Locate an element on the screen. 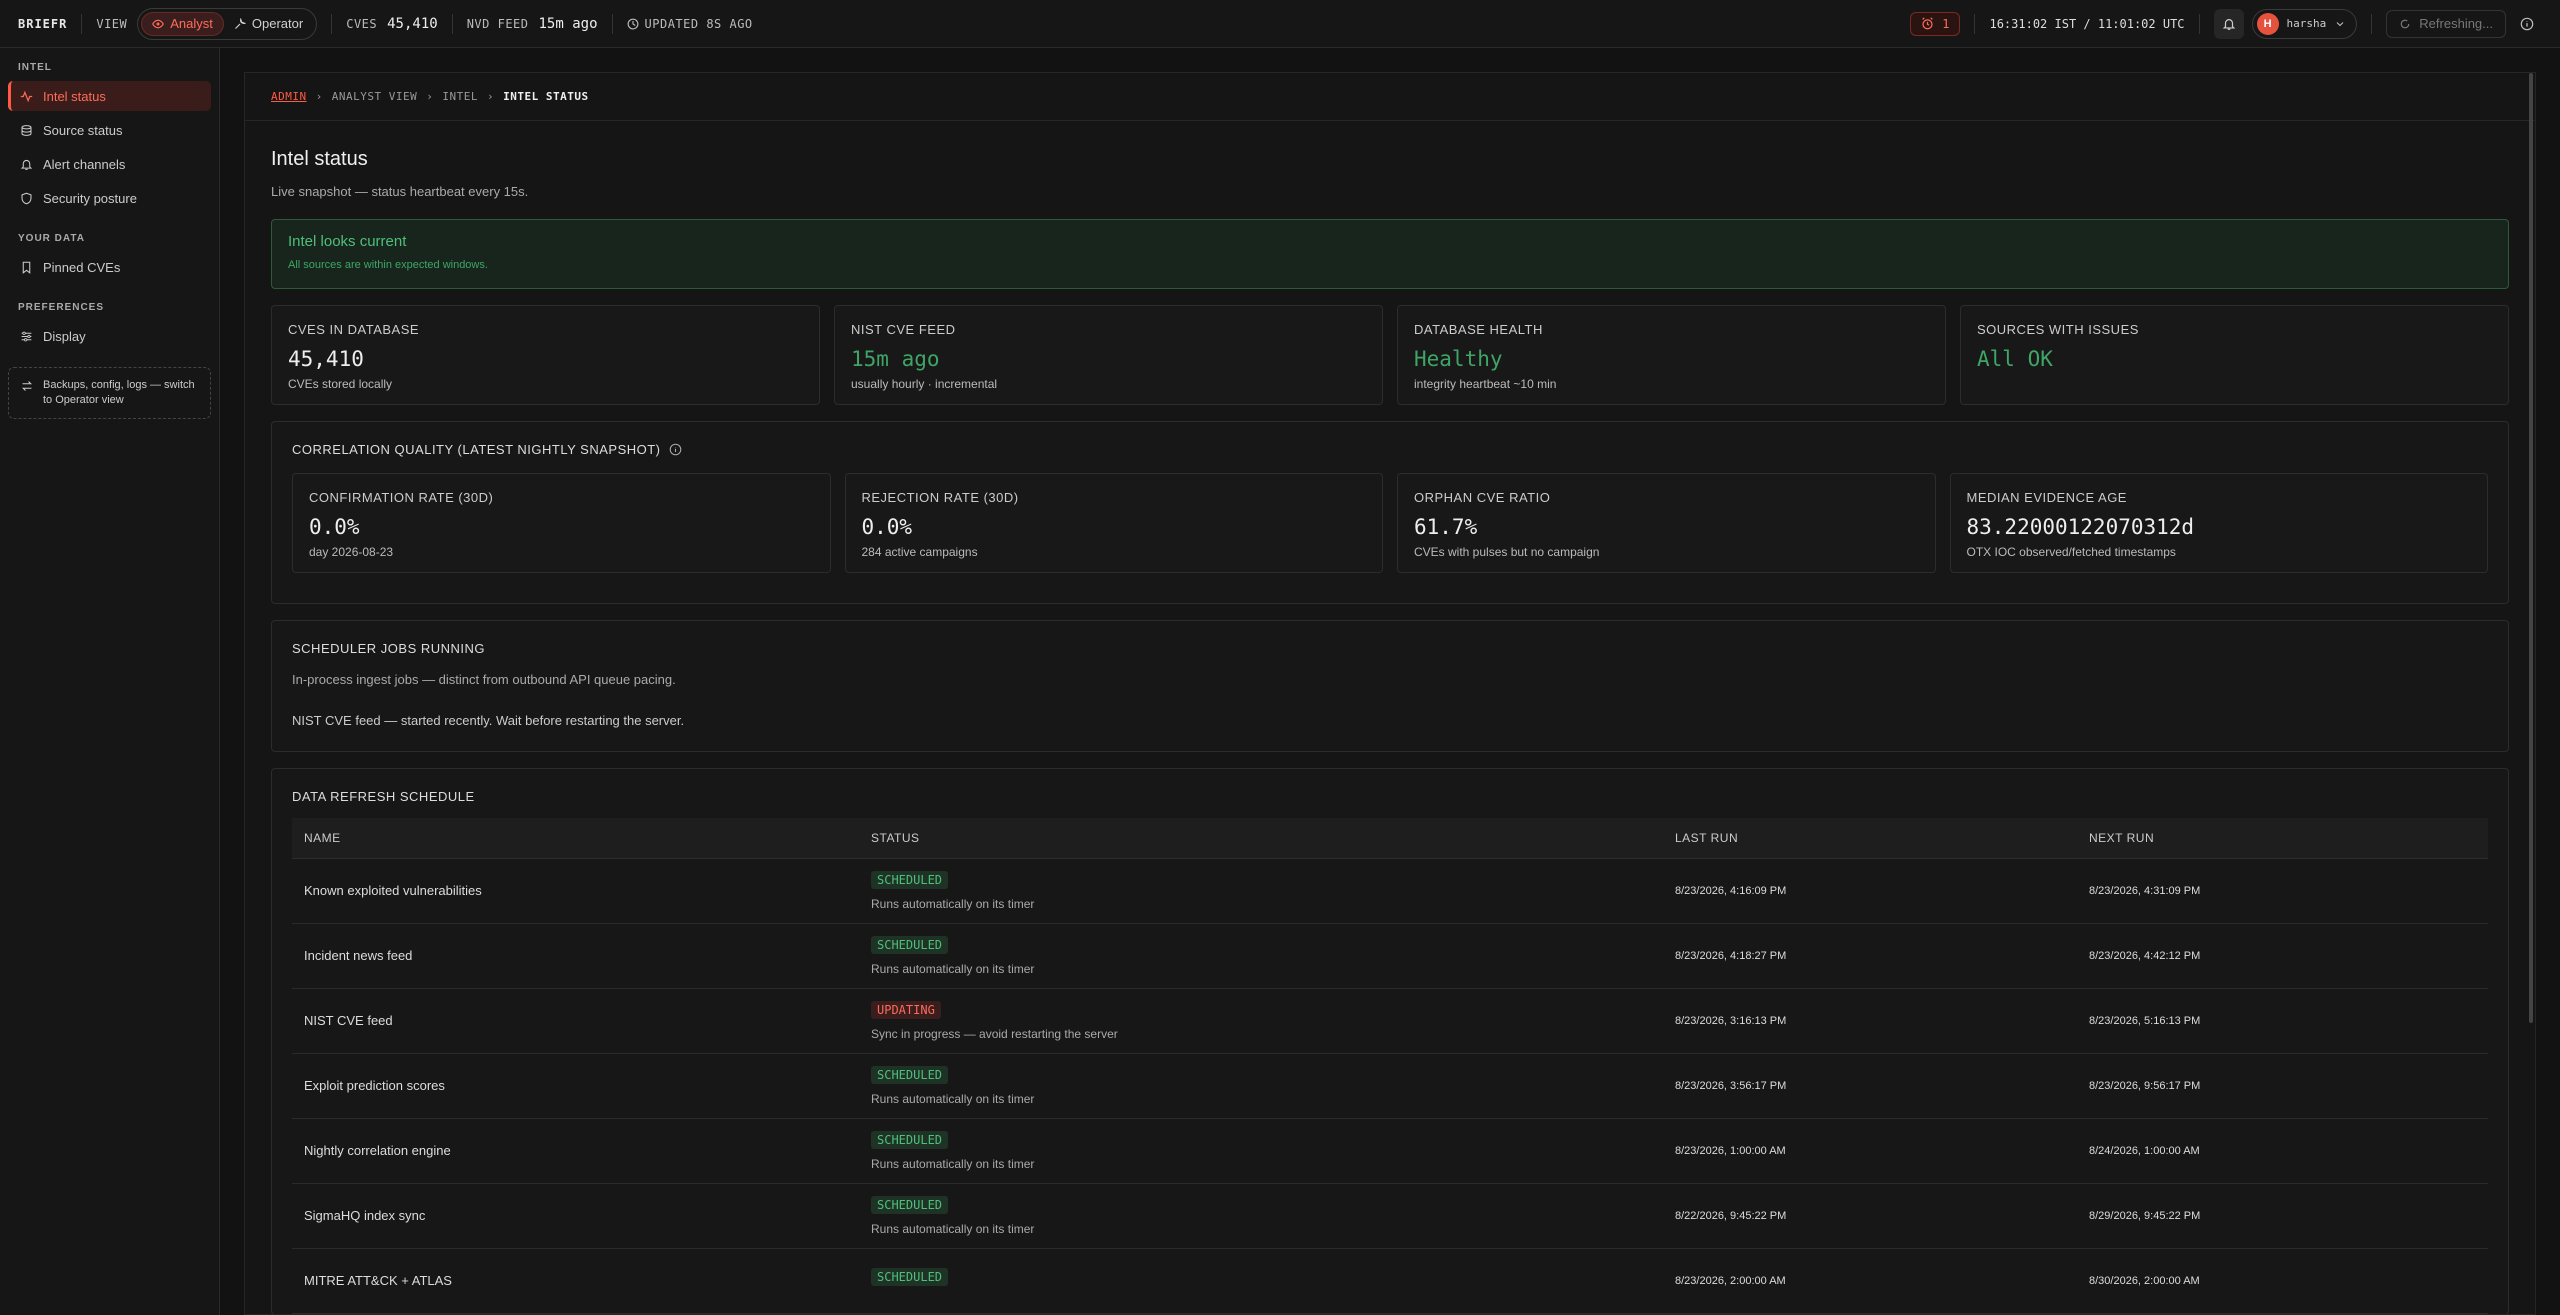 This screenshot has width=2560, height=1315. column-header-last-run: LAST RUN is located at coordinates (1870, 838).